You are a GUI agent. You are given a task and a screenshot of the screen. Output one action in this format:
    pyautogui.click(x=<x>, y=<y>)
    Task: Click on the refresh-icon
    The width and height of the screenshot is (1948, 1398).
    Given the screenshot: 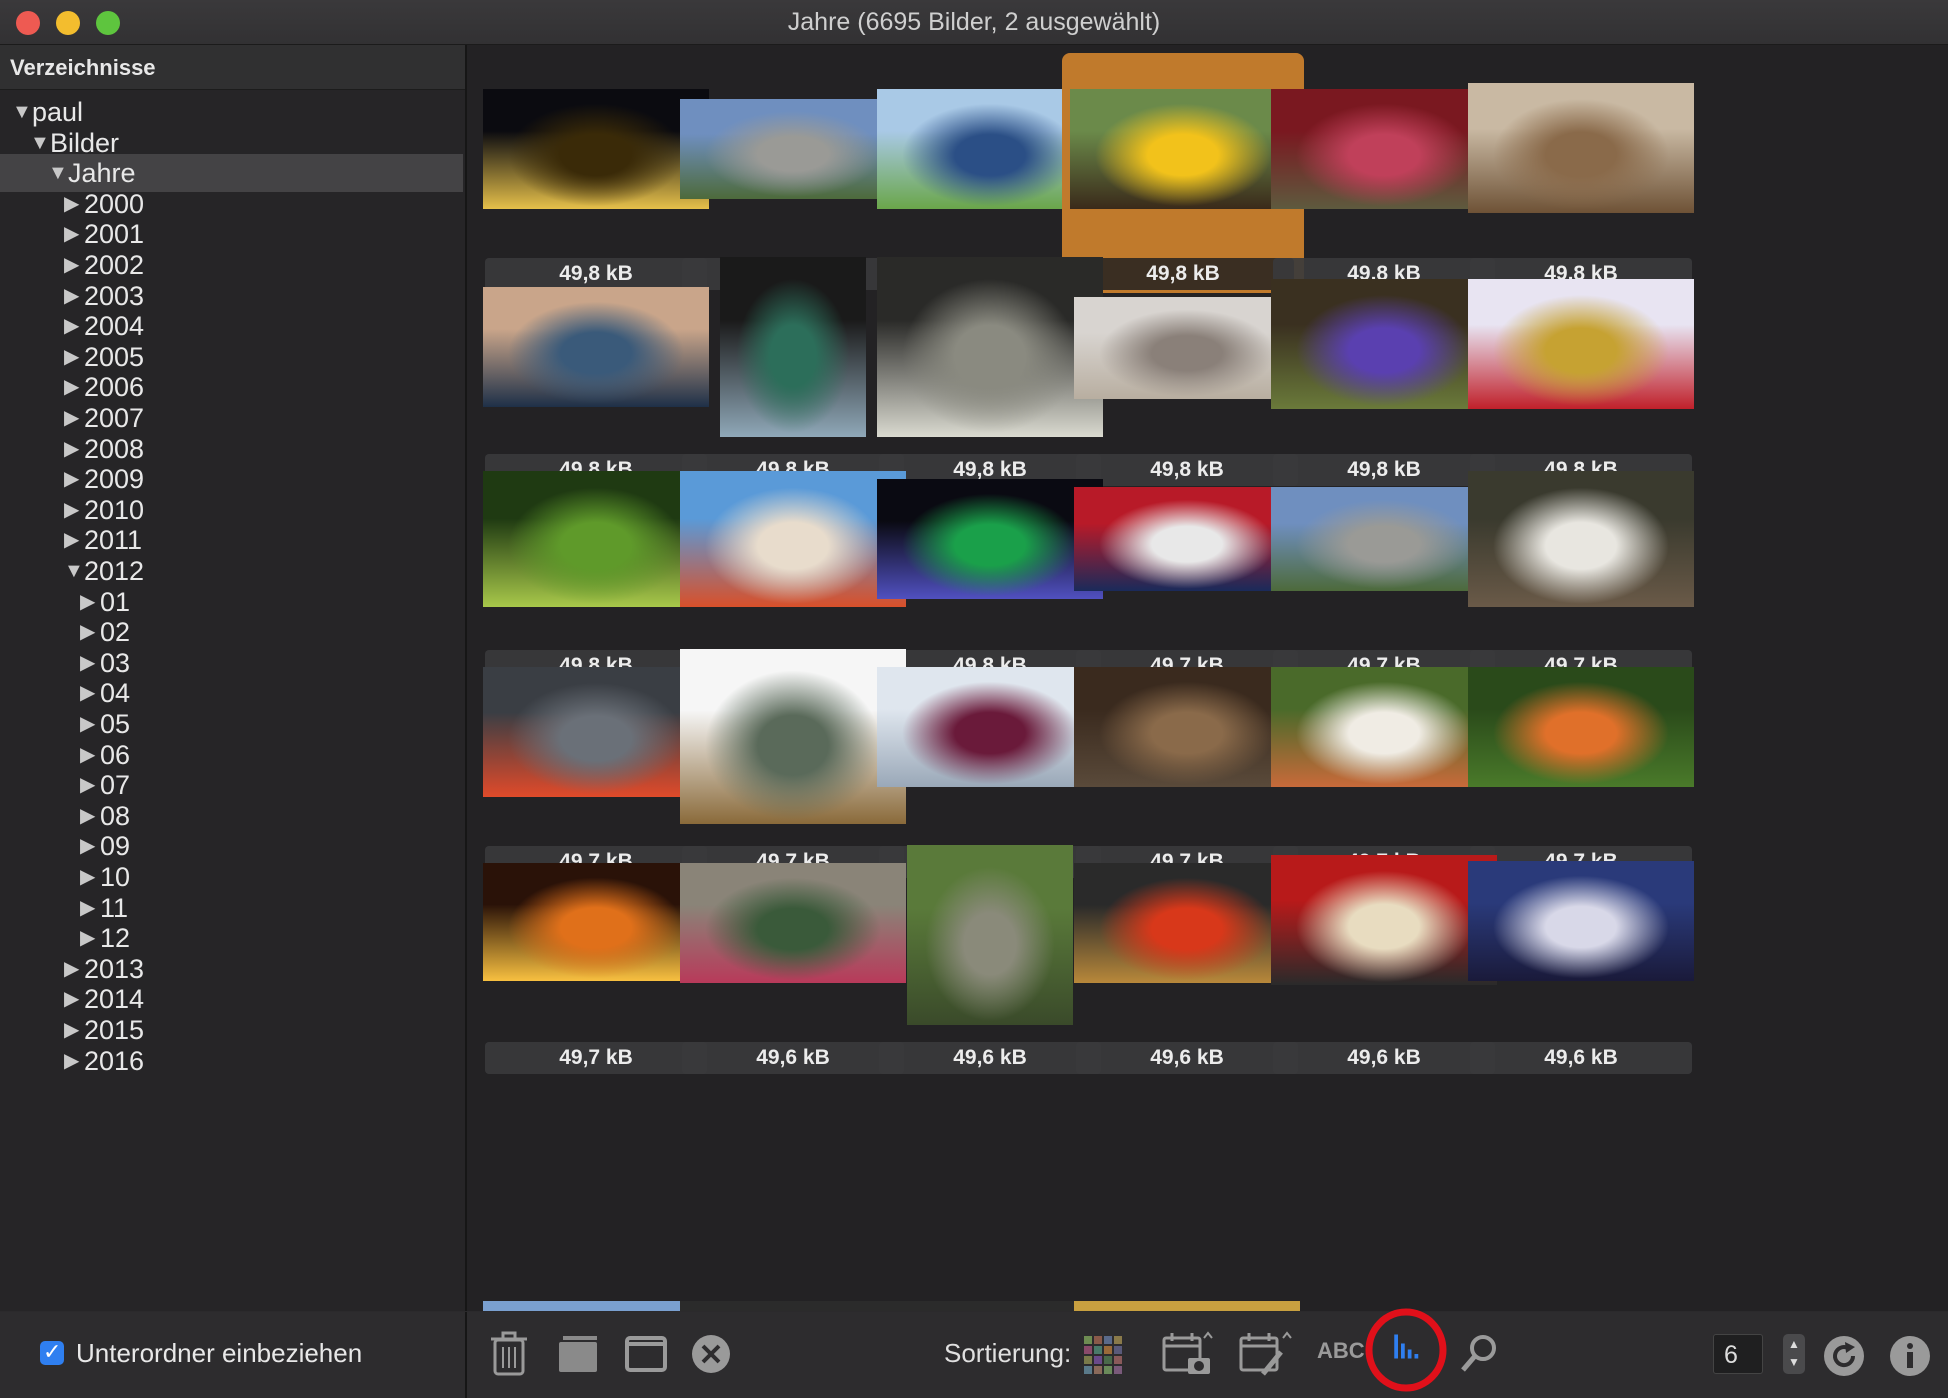 What is the action you would take?
    pyautogui.click(x=1844, y=1356)
    